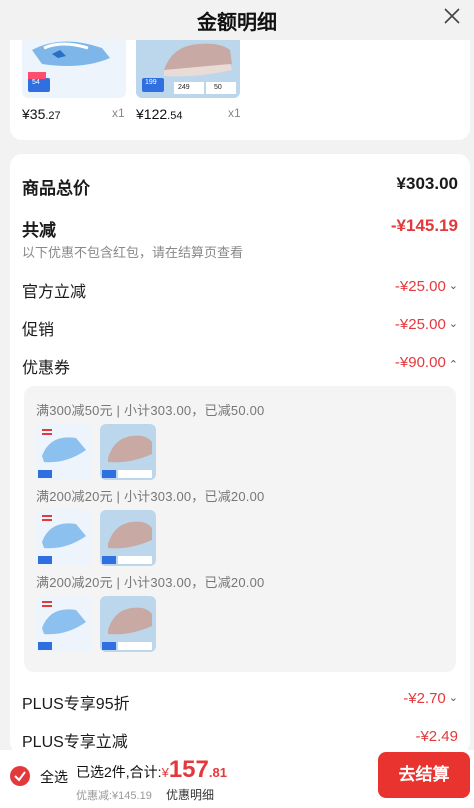 Image resolution: width=474 pixels, height=808 pixels. I want to click on discount-item-row: 优惠券 -¥90.00 ⌃, so click(240, 365).